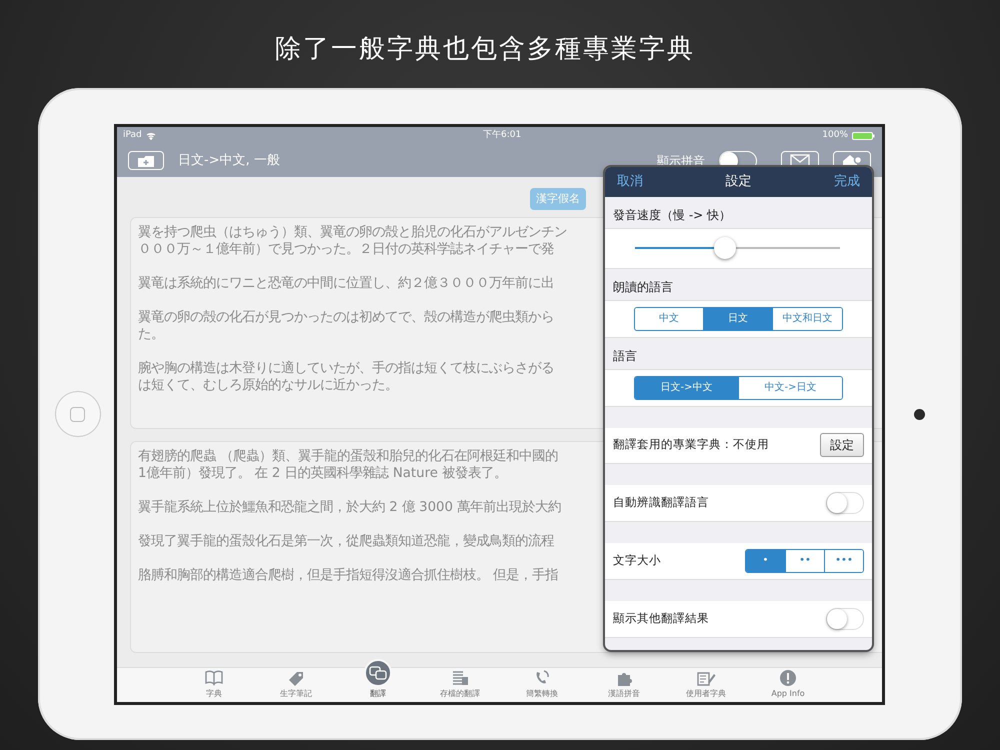 This screenshot has width=1000, height=750. Describe the element at coordinates (637, 560) in the screenshot. I see `setting-label: 文字大小` at that location.